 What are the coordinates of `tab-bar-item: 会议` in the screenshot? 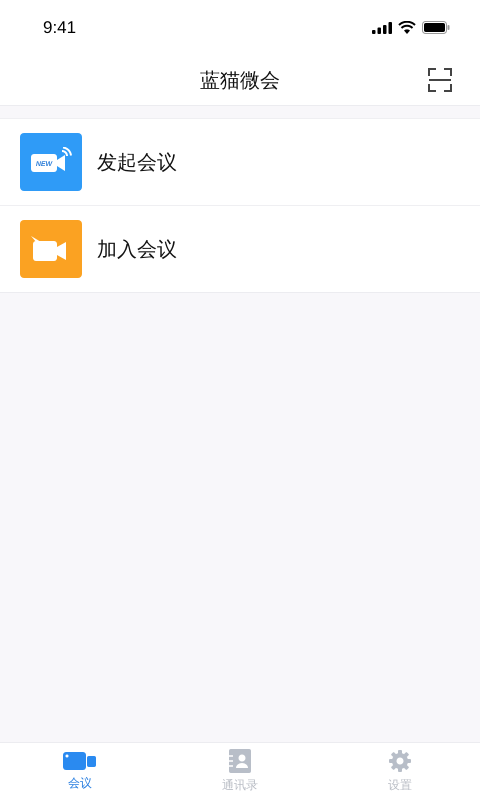 It's located at (80, 771).